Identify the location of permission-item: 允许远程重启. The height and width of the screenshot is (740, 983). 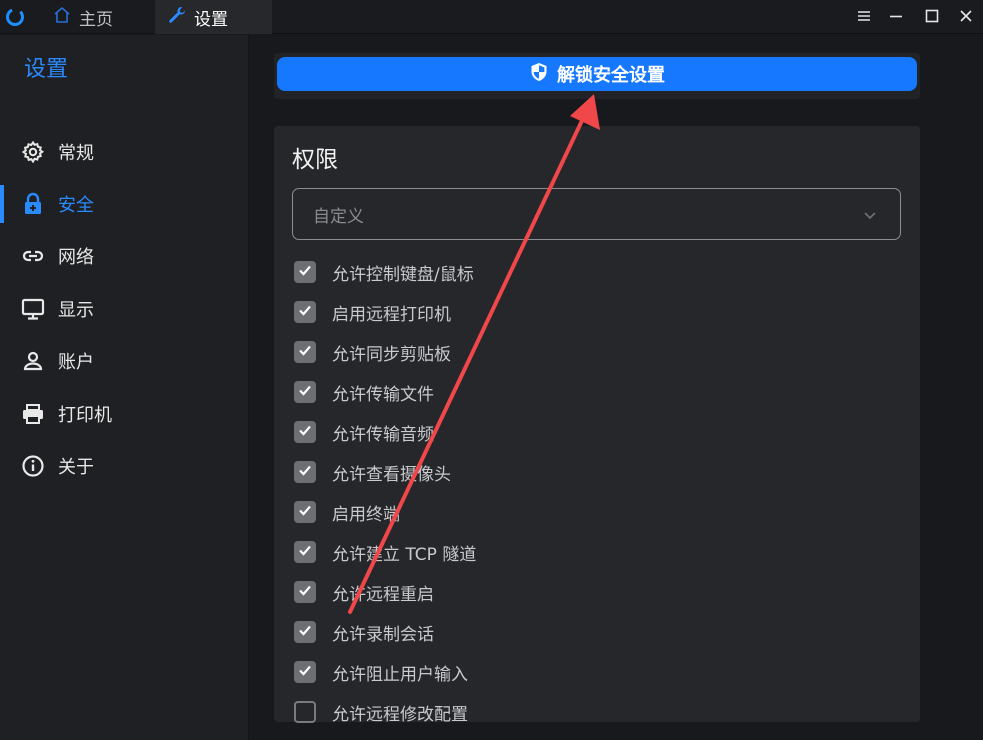
(594, 592).